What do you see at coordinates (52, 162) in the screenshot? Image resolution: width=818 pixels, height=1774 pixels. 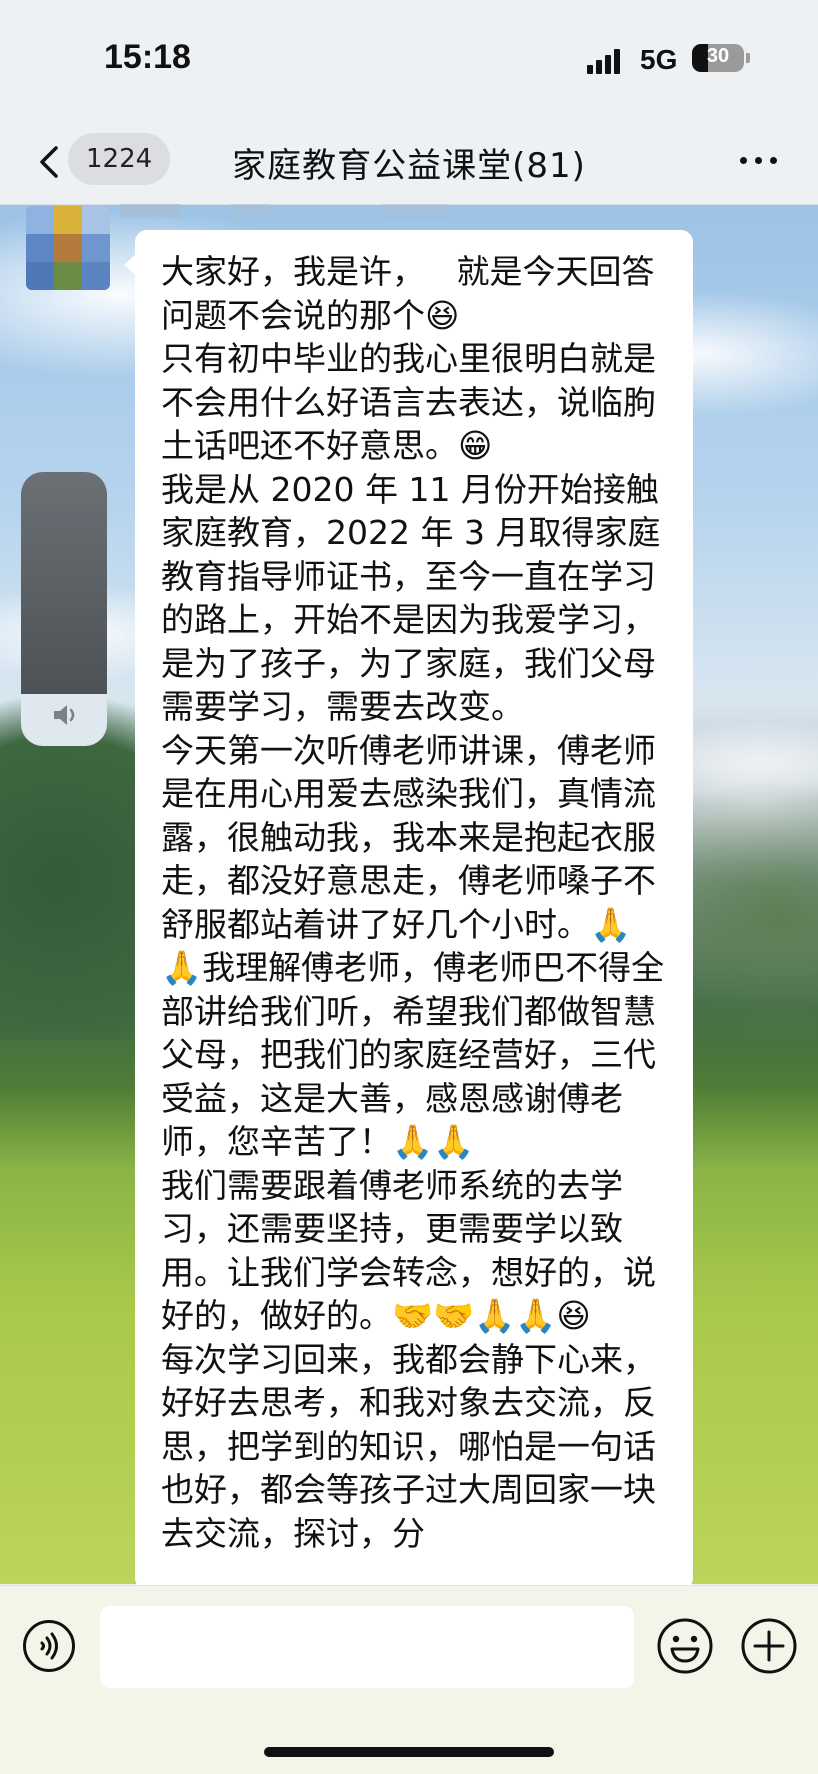 I see `chevron-left-icon` at bounding box center [52, 162].